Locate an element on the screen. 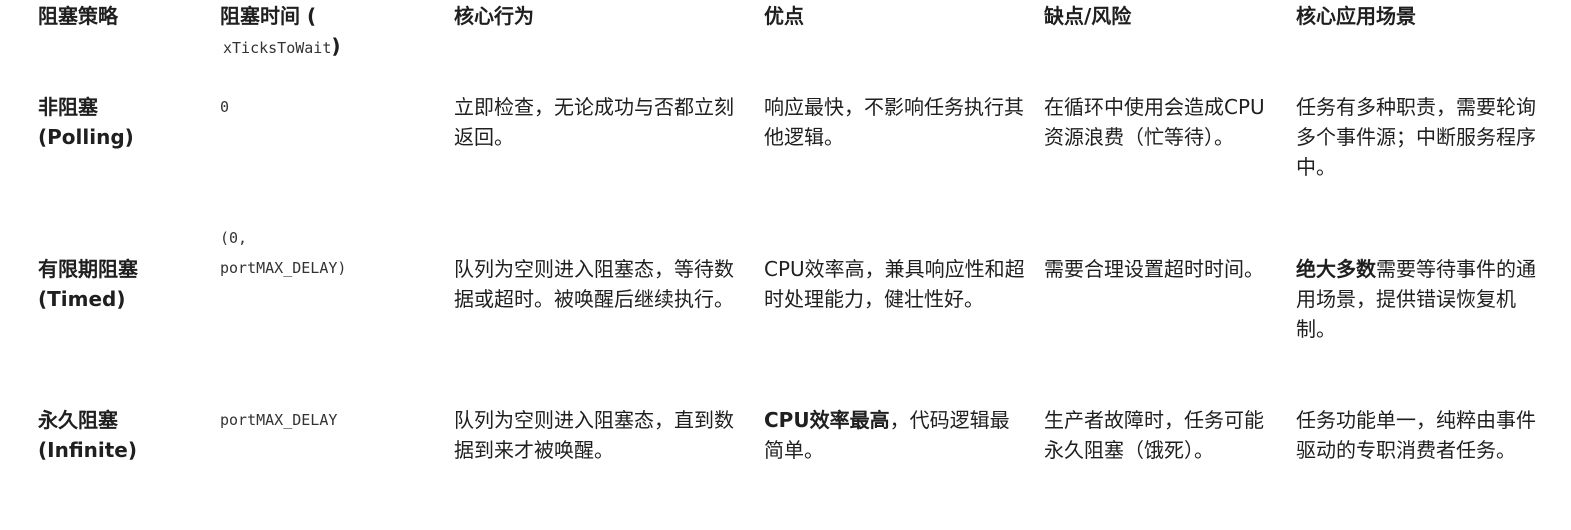 Image resolution: width=1571 pixels, height=530 pixels. header-pros: 优点 is located at coordinates (784, 16).